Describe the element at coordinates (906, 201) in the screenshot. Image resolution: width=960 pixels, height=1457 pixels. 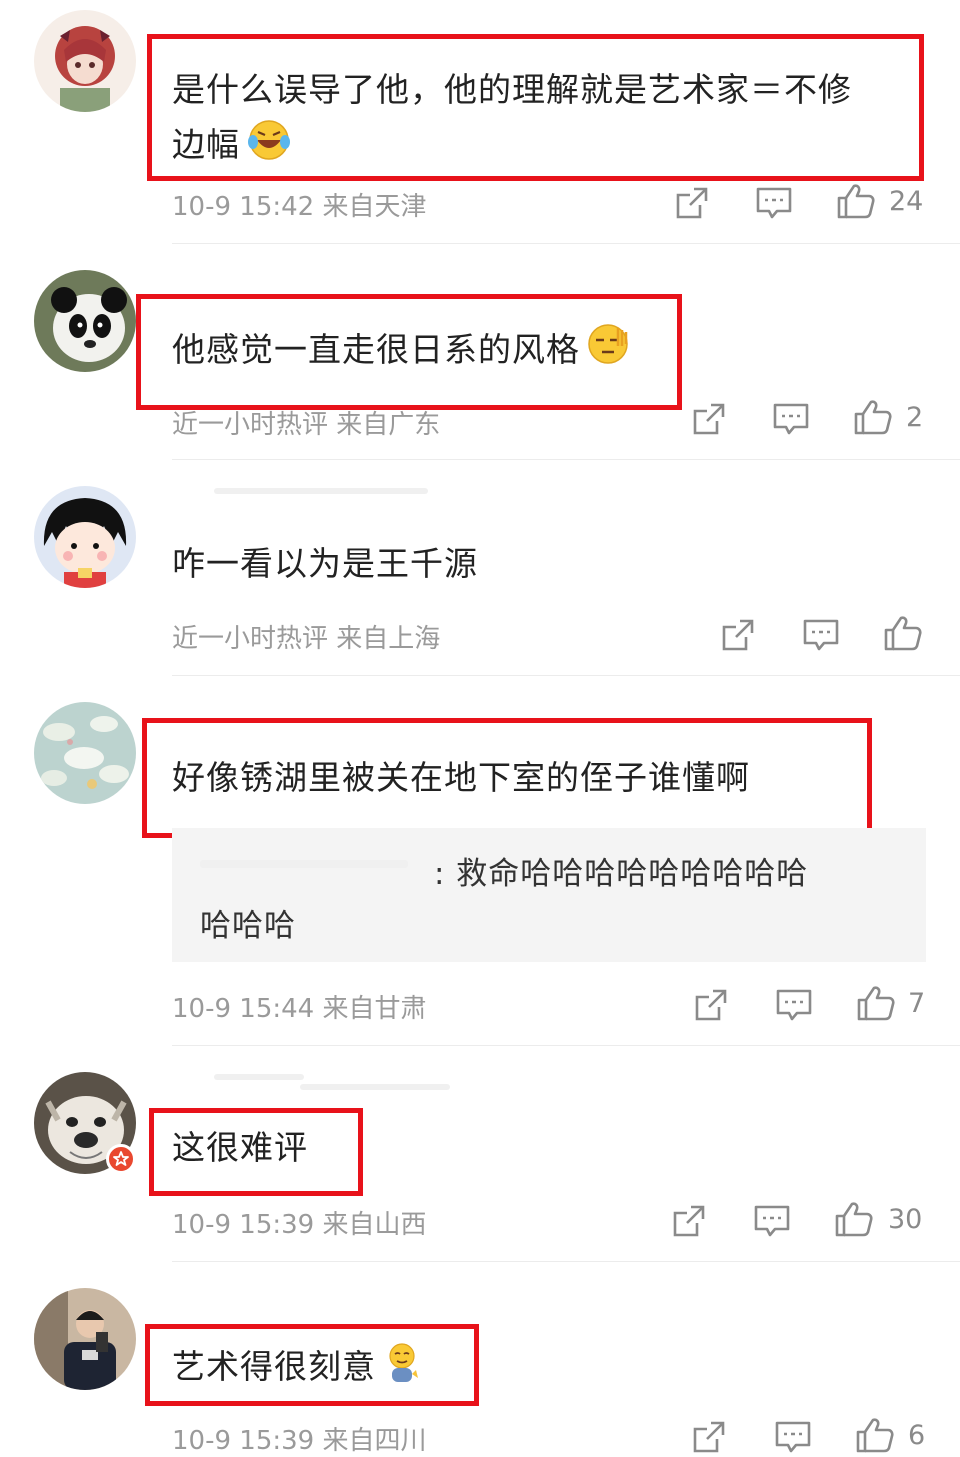
I see `like-count: 24` at that location.